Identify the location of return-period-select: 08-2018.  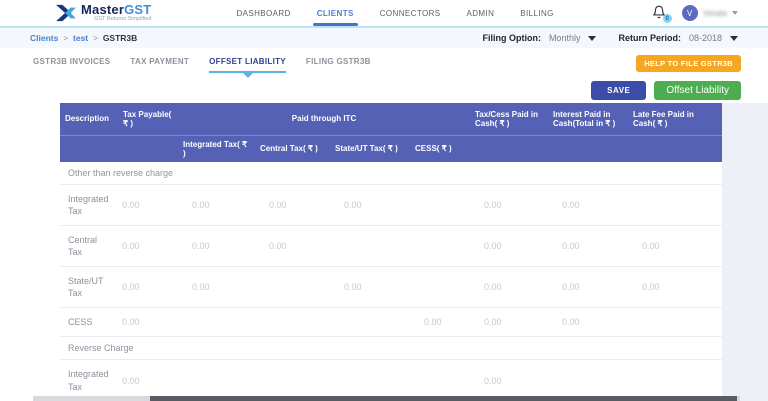
(705, 38).